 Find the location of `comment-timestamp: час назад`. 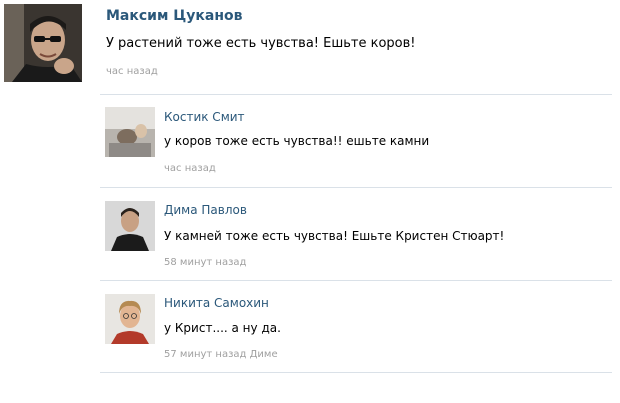

comment-timestamp: час назад is located at coordinates (190, 168).